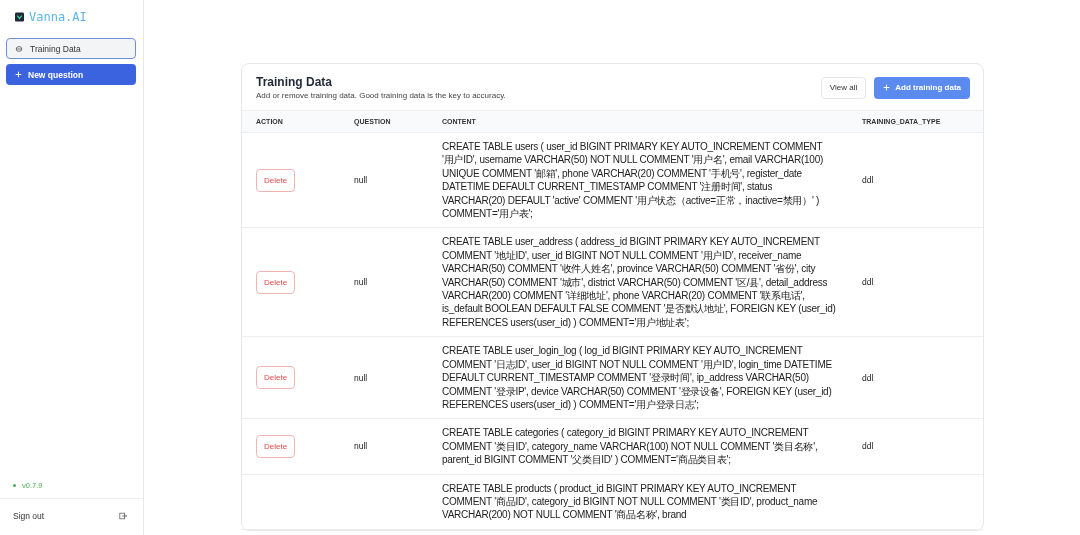  I want to click on add-training-data-button: Add training data, so click(922, 87).